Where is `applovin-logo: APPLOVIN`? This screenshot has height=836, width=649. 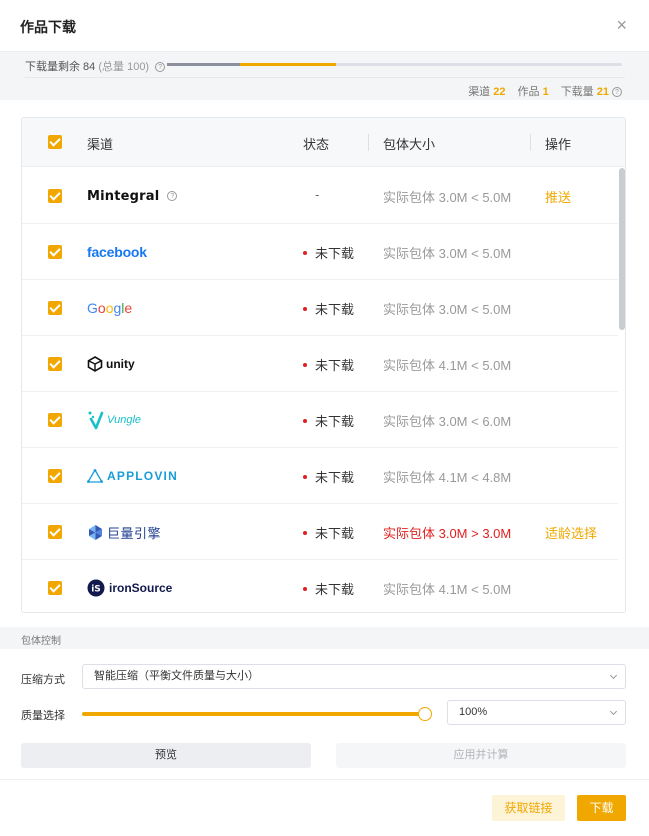 applovin-logo: APPLOVIN is located at coordinates (132, 476).